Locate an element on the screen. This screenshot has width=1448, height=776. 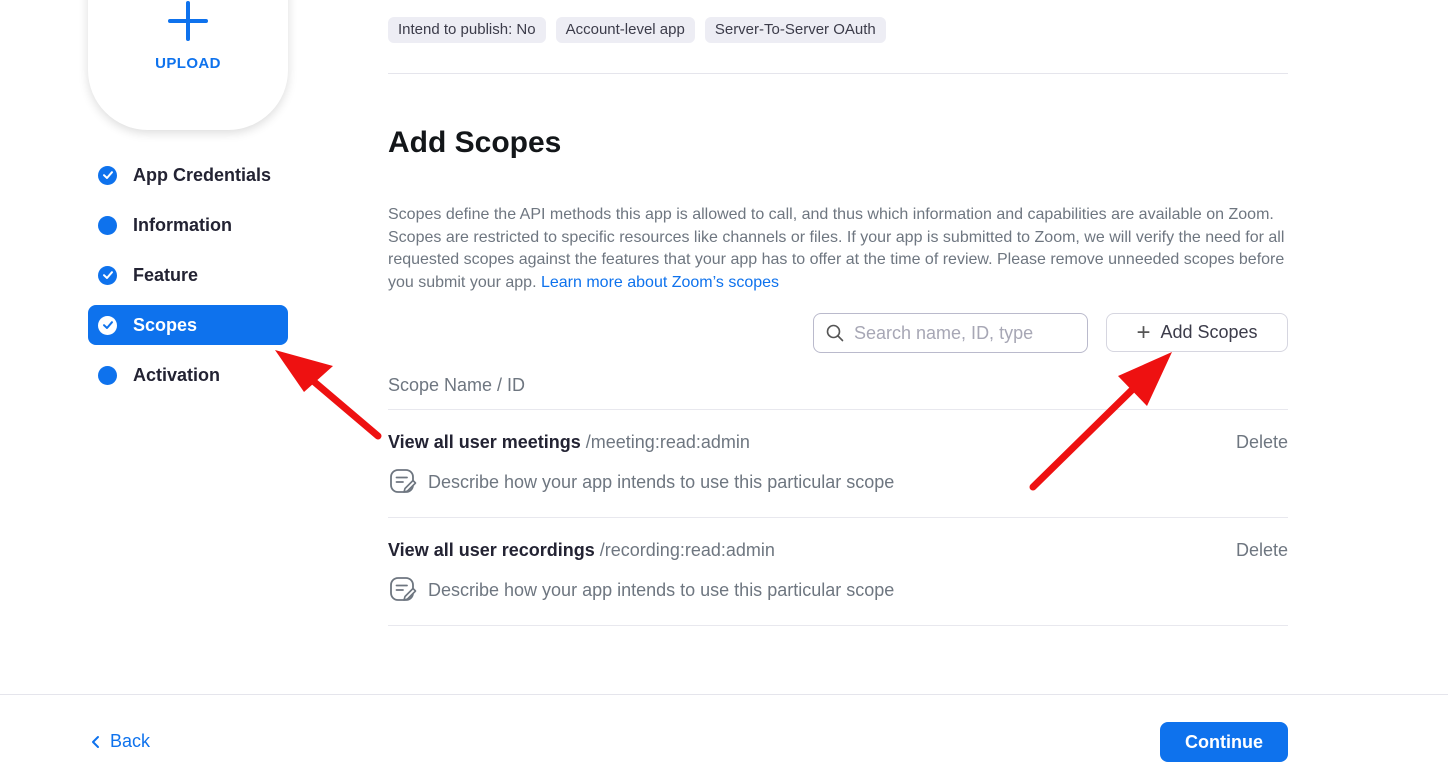
upload-card: UPLOAD is located at coordinates (188, 65).